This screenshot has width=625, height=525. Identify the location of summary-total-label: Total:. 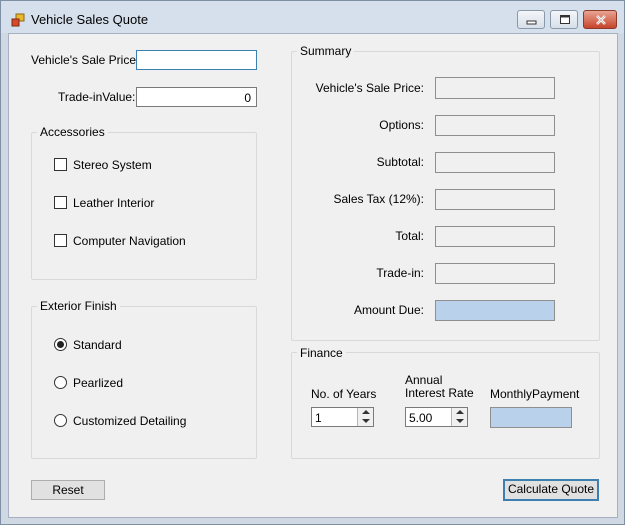
(409, 236).